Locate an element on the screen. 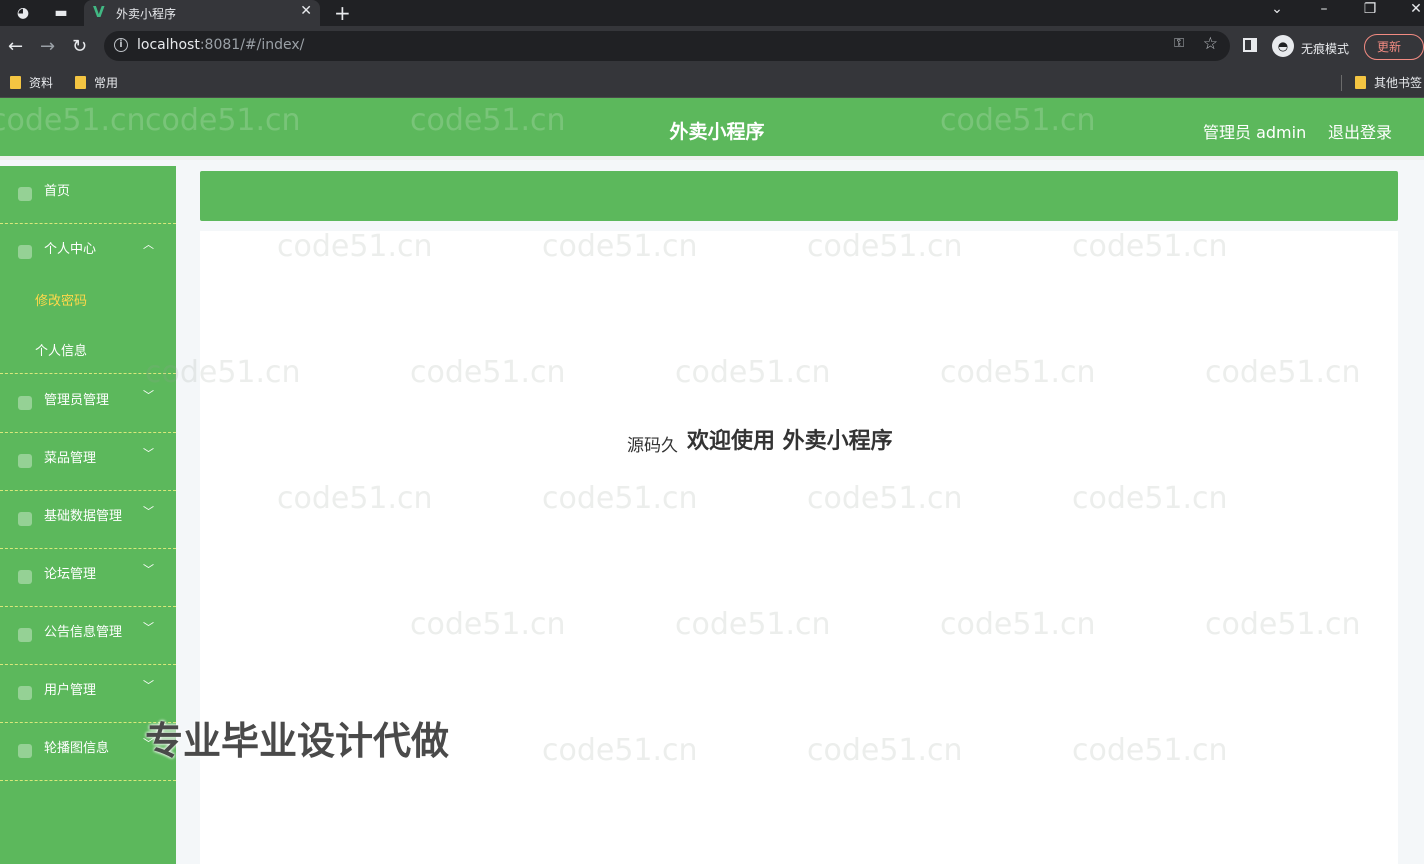 The height and width of the screenshot is (864, 1424). sidebar-item-label: 基础数据管理 is located at coordinates (83, 516).